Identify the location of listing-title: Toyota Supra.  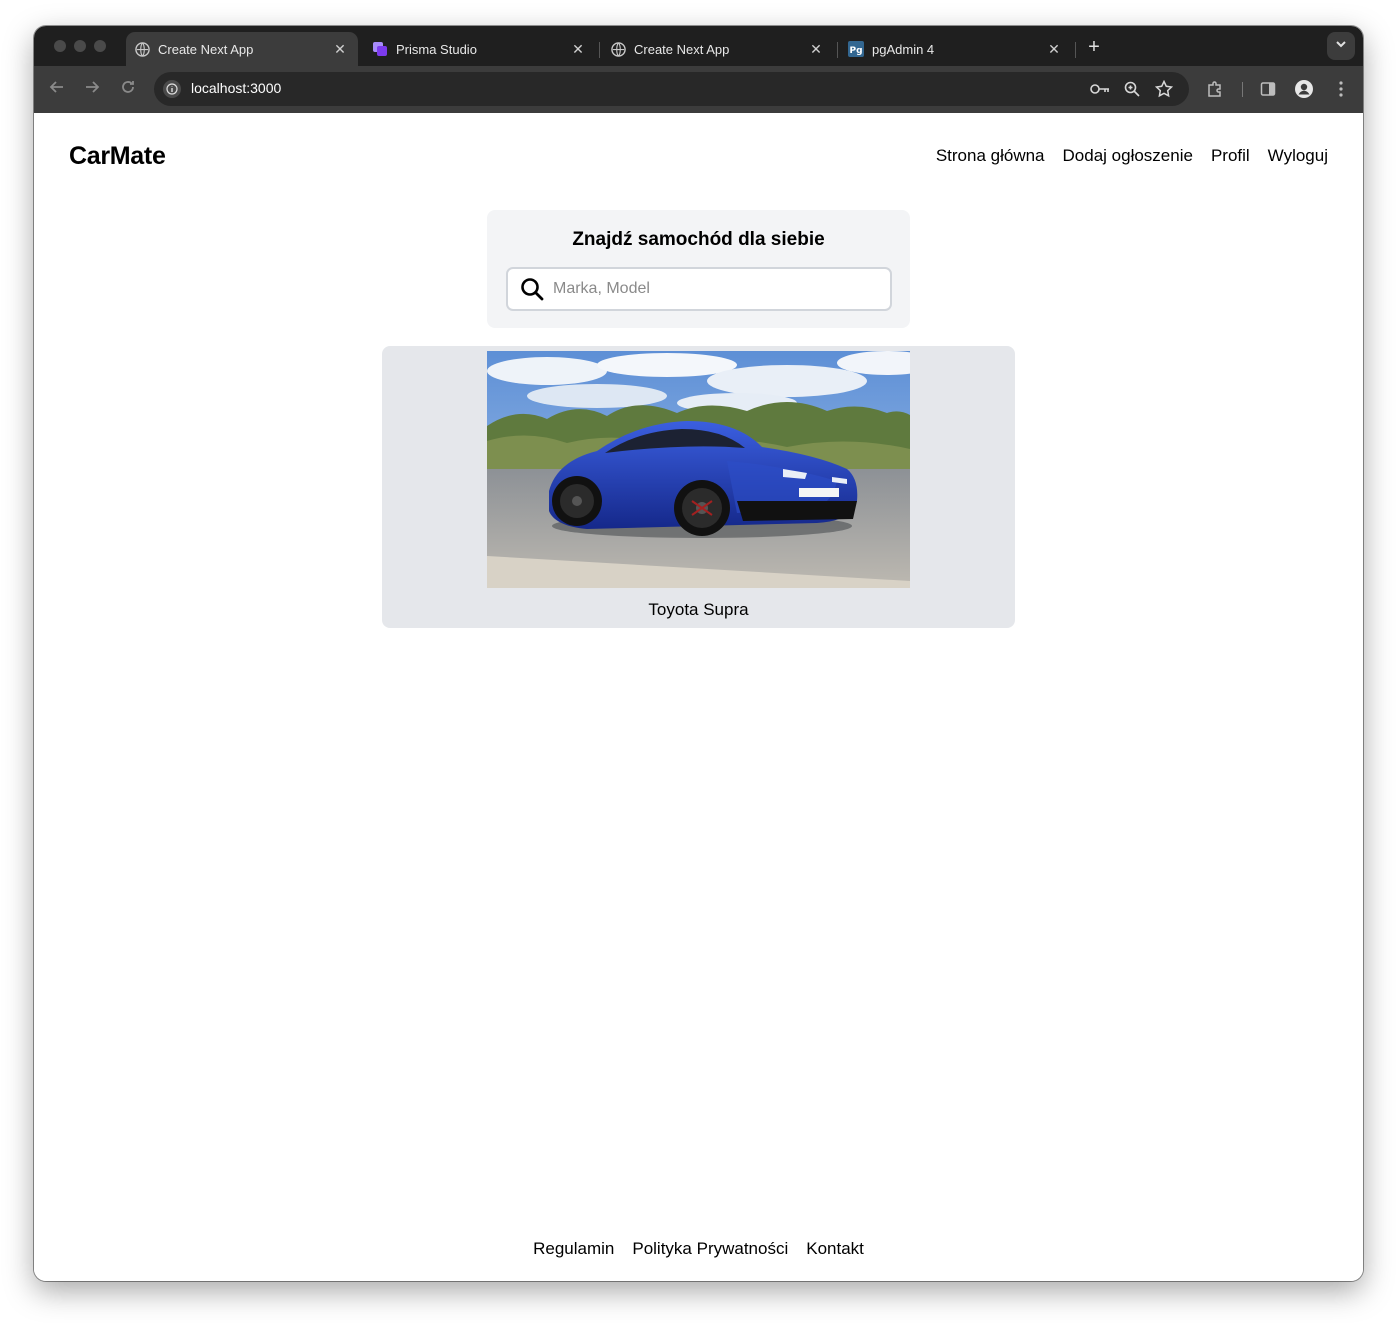
(698, 610).